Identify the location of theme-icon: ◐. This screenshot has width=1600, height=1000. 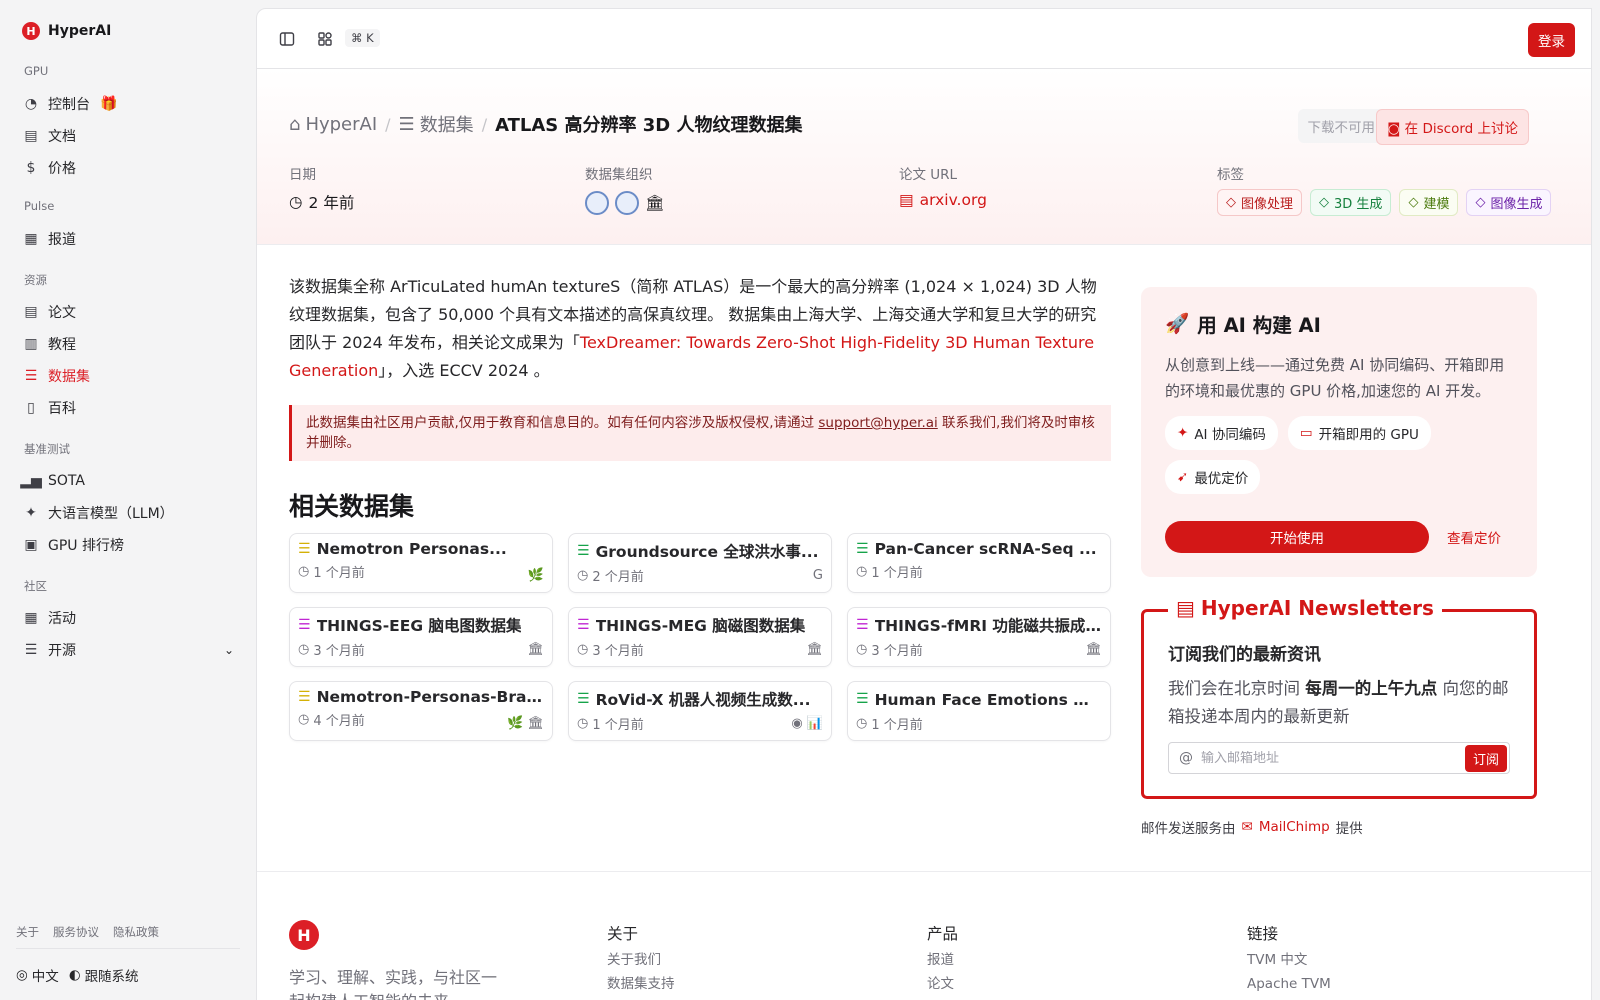
(74, 975).